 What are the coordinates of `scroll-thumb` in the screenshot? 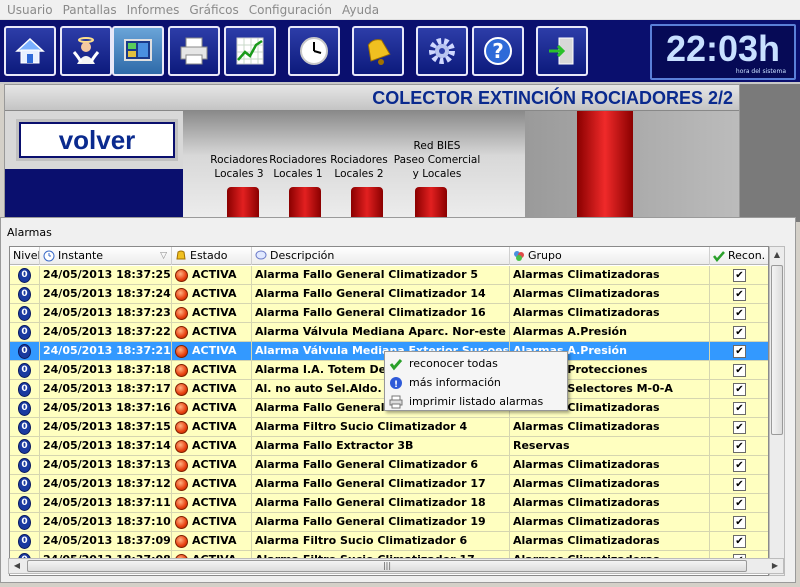 It's located at (777, 350).